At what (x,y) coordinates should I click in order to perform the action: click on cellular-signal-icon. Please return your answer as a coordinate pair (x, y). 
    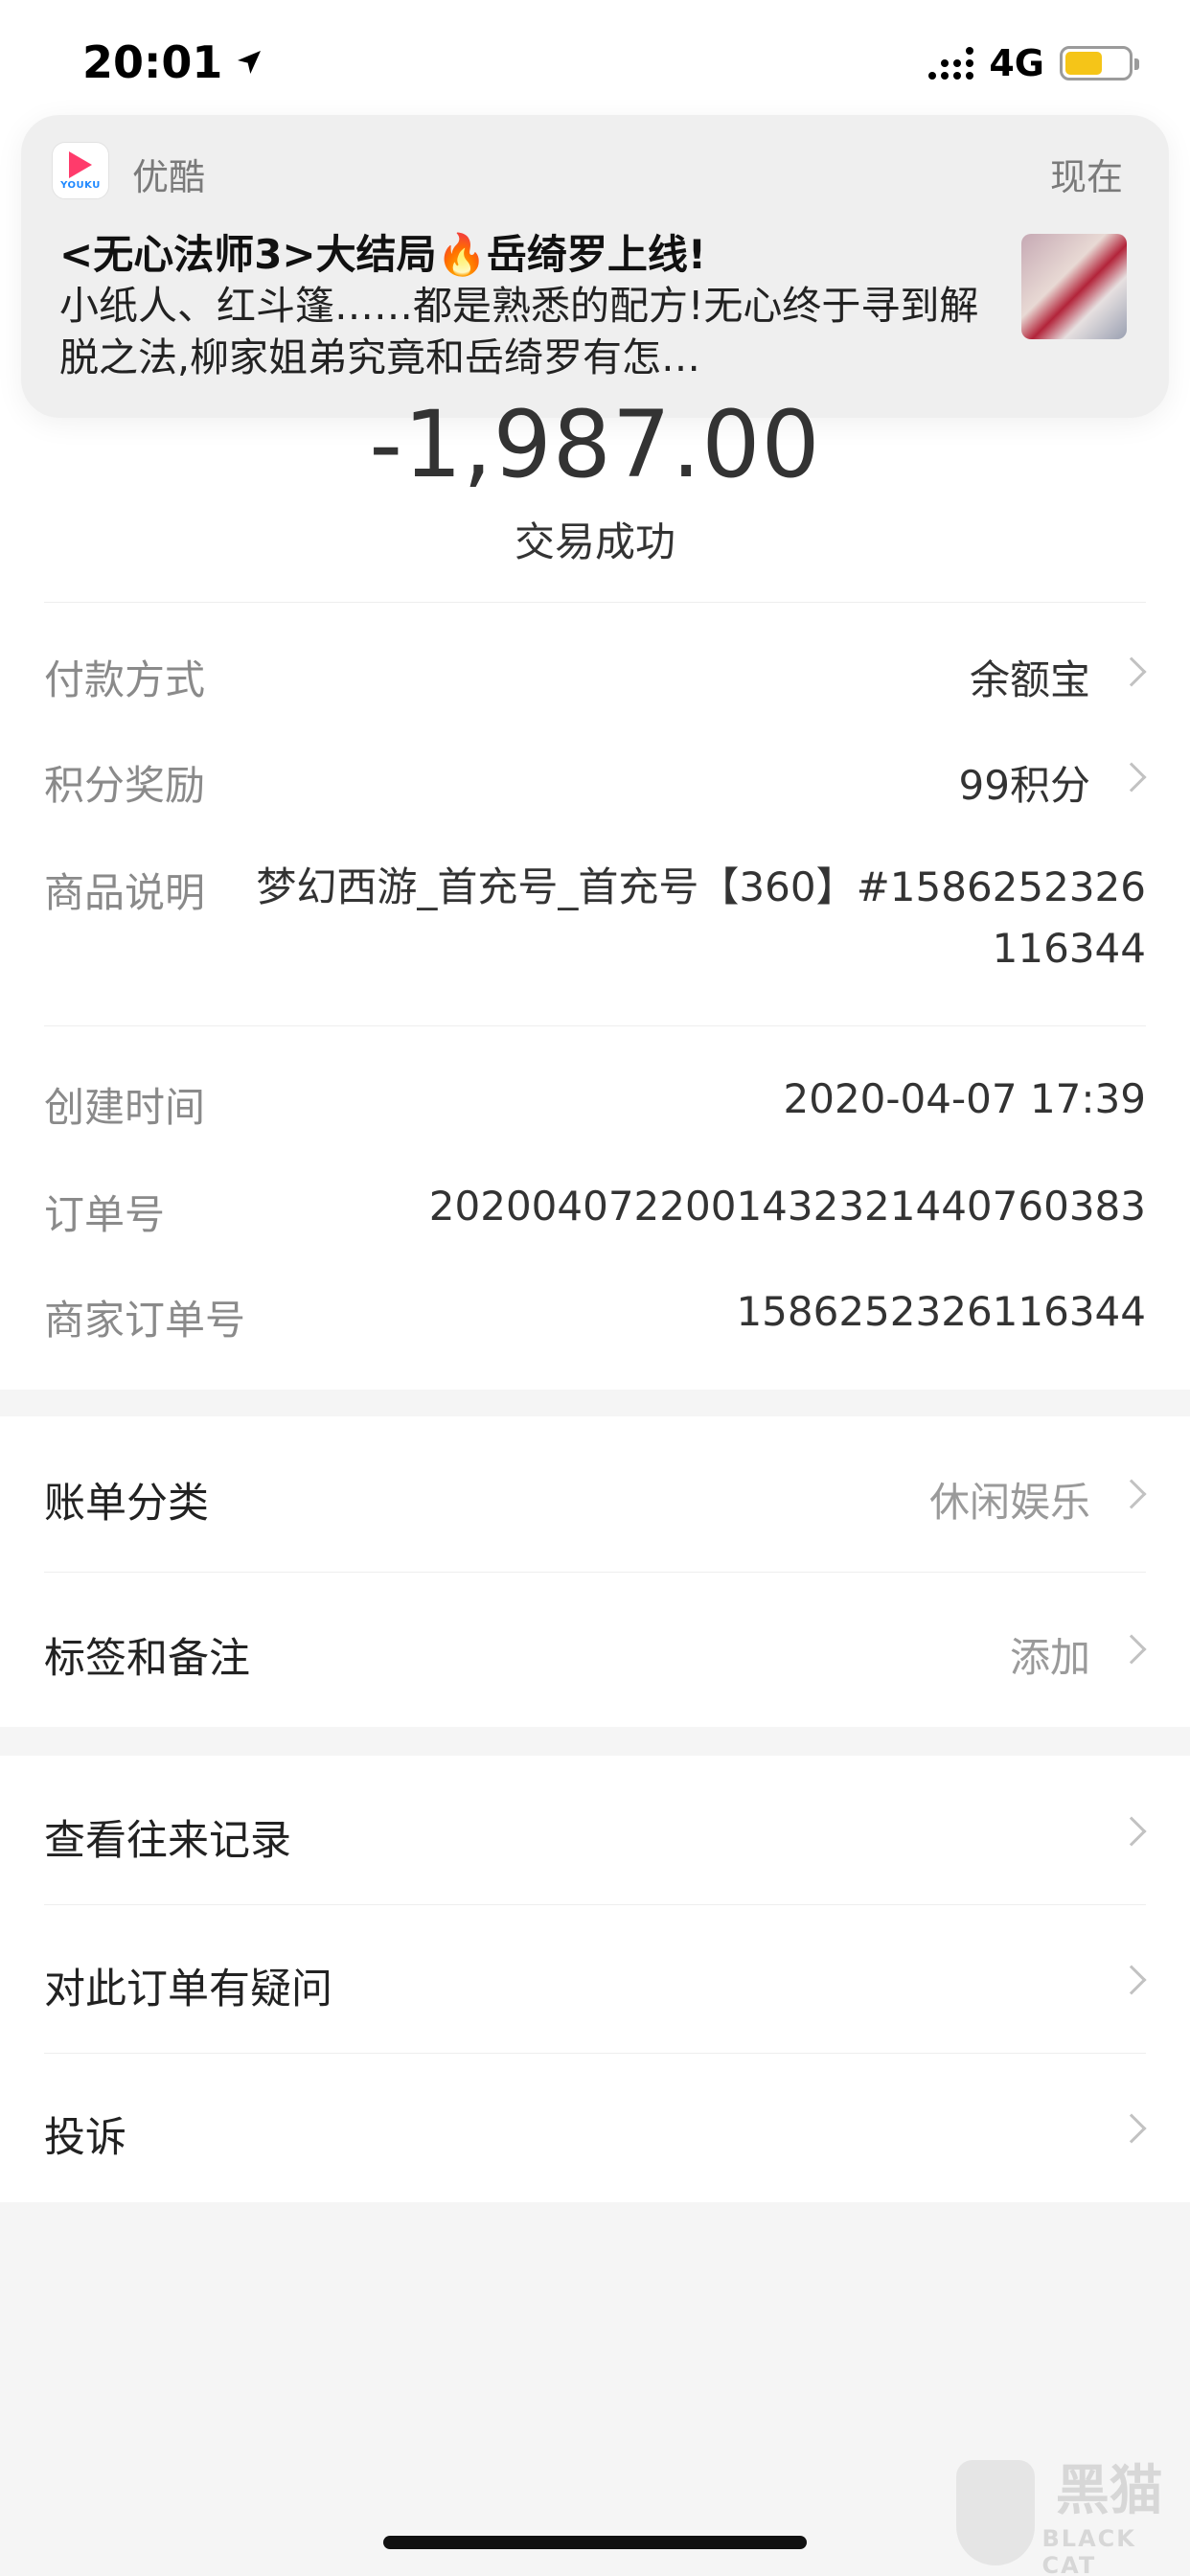
    Looking at the image, I should click on (951, 63).